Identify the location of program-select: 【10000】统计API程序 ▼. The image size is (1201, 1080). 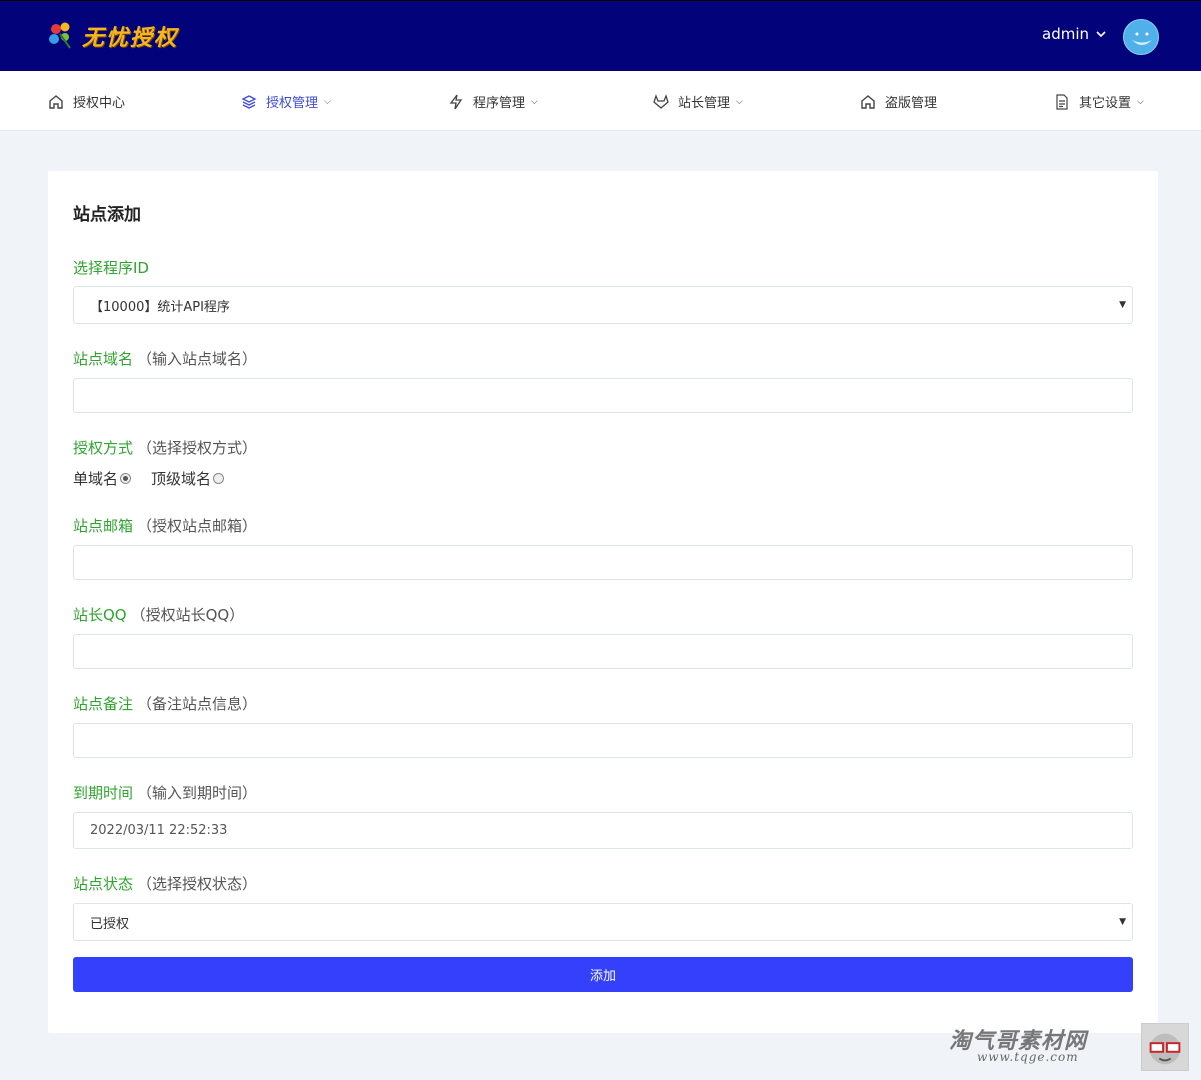
(603, 305).